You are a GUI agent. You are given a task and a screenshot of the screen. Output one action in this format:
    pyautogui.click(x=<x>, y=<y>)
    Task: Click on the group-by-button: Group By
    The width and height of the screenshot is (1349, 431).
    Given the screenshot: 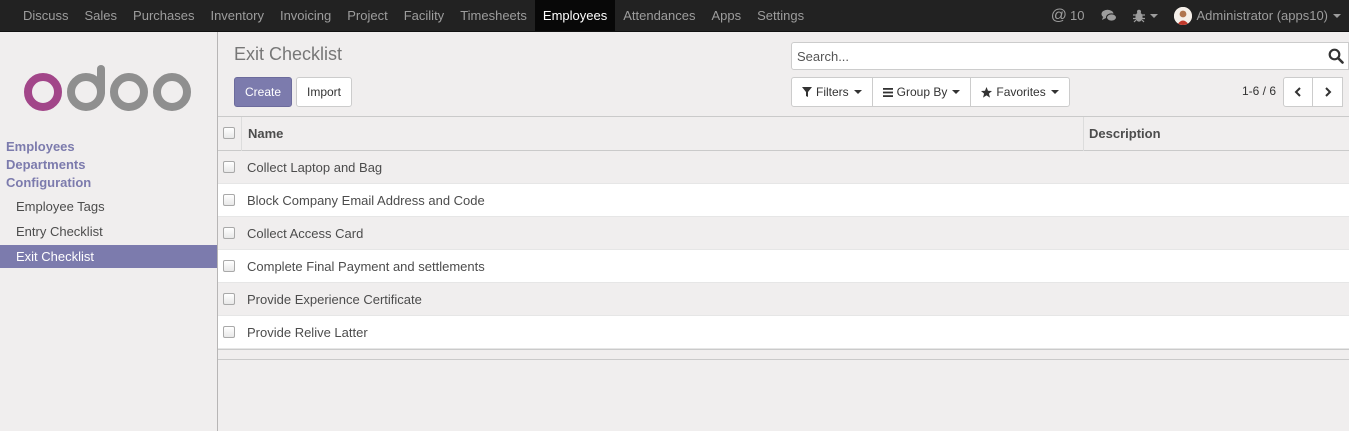 What is the action you would take?
    pyautogui.click(x=922, y=92)
    